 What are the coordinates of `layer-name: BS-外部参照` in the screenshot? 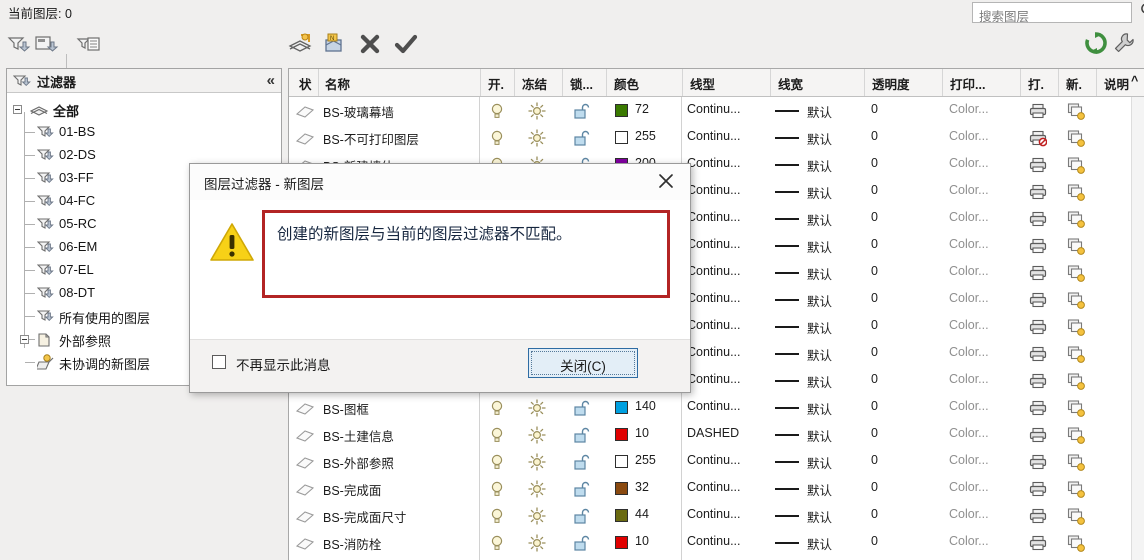 It's located at (358, 464).